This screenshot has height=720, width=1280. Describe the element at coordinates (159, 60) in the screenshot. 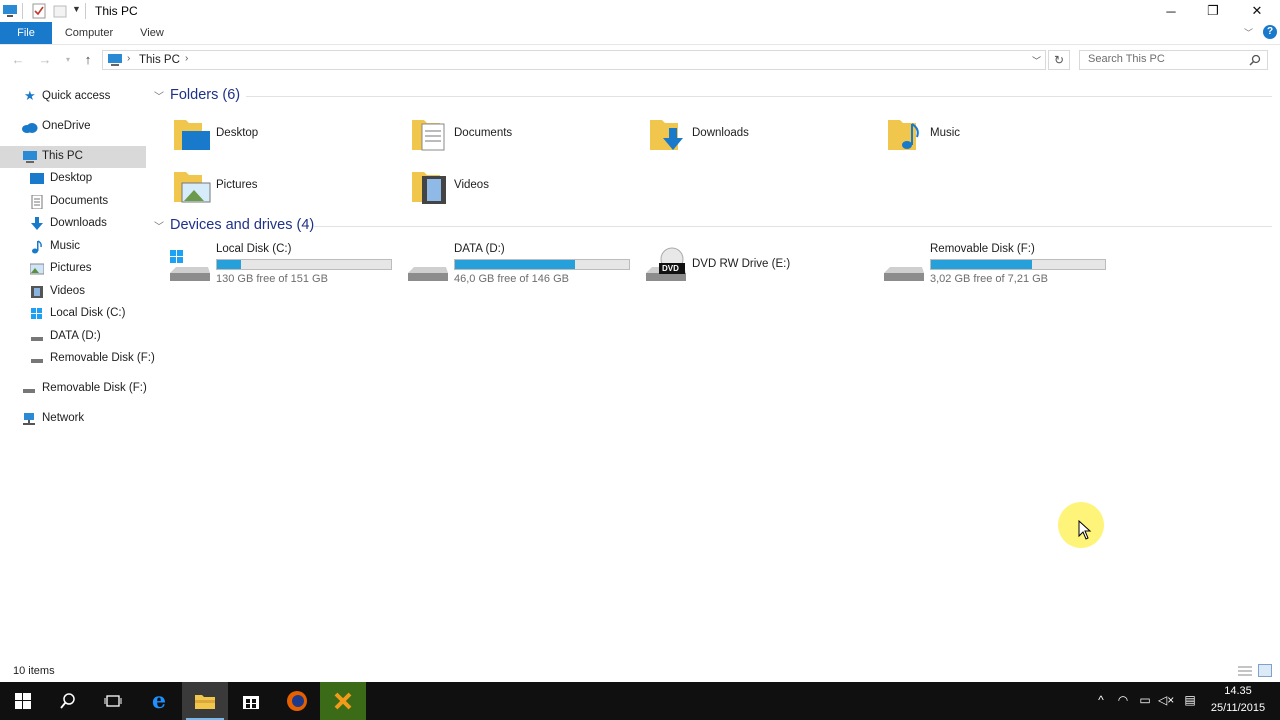

I see `breadcrumb-this-pc: This PC` at that location.